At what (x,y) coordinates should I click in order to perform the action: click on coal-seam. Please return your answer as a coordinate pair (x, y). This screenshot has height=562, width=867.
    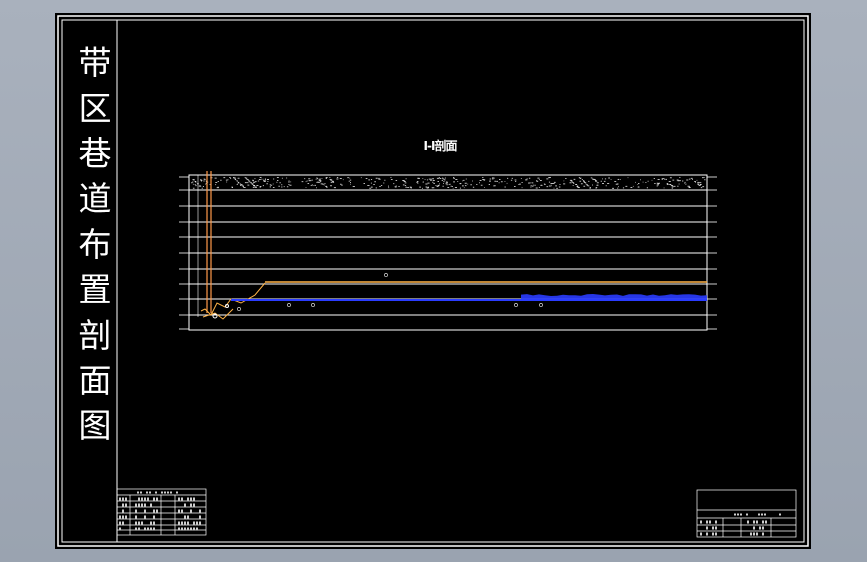
    Looking at the image, I should click on (469, 297).